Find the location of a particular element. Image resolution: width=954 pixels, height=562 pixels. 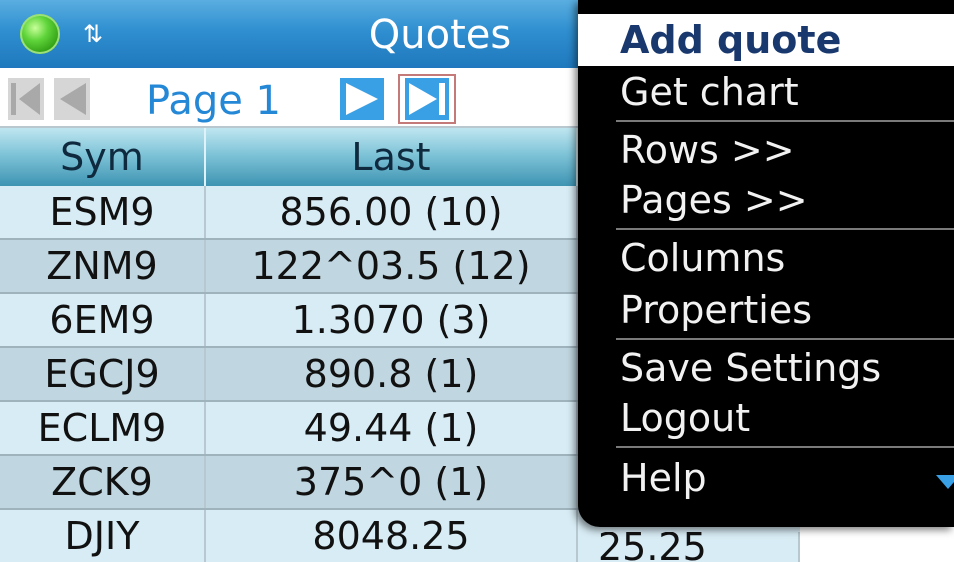

symbol-cell: ECLM9 is located at coordinates (103, 428).